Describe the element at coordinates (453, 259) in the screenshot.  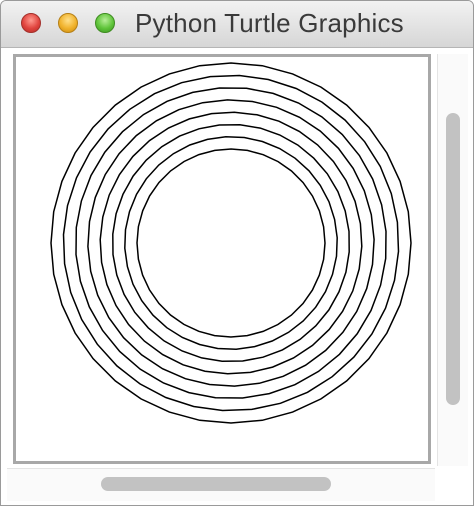
I see `vertical-scroll-thumb` at that location.